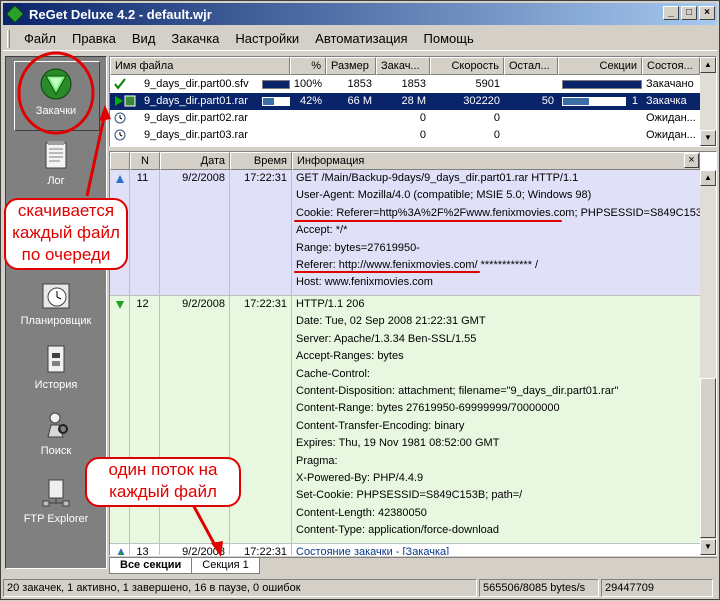 The width and height of the screenshot is (720, 601). I want to click on cell-name: 9_days_dir.part03.rar, so click(196, 135).